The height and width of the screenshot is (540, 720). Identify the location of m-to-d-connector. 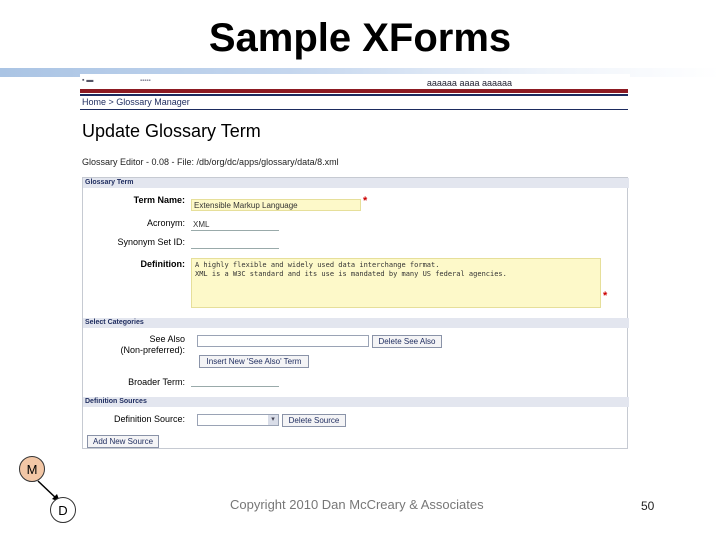
(48, 491).